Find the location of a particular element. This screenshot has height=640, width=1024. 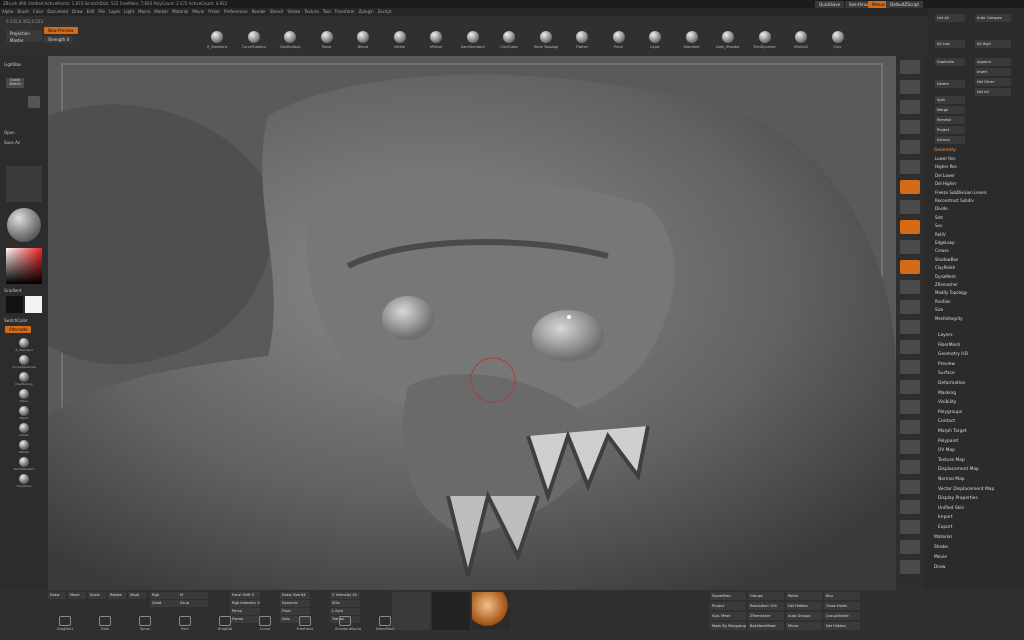

menu-item-transform: Transform is located at coordinates (345, 12).